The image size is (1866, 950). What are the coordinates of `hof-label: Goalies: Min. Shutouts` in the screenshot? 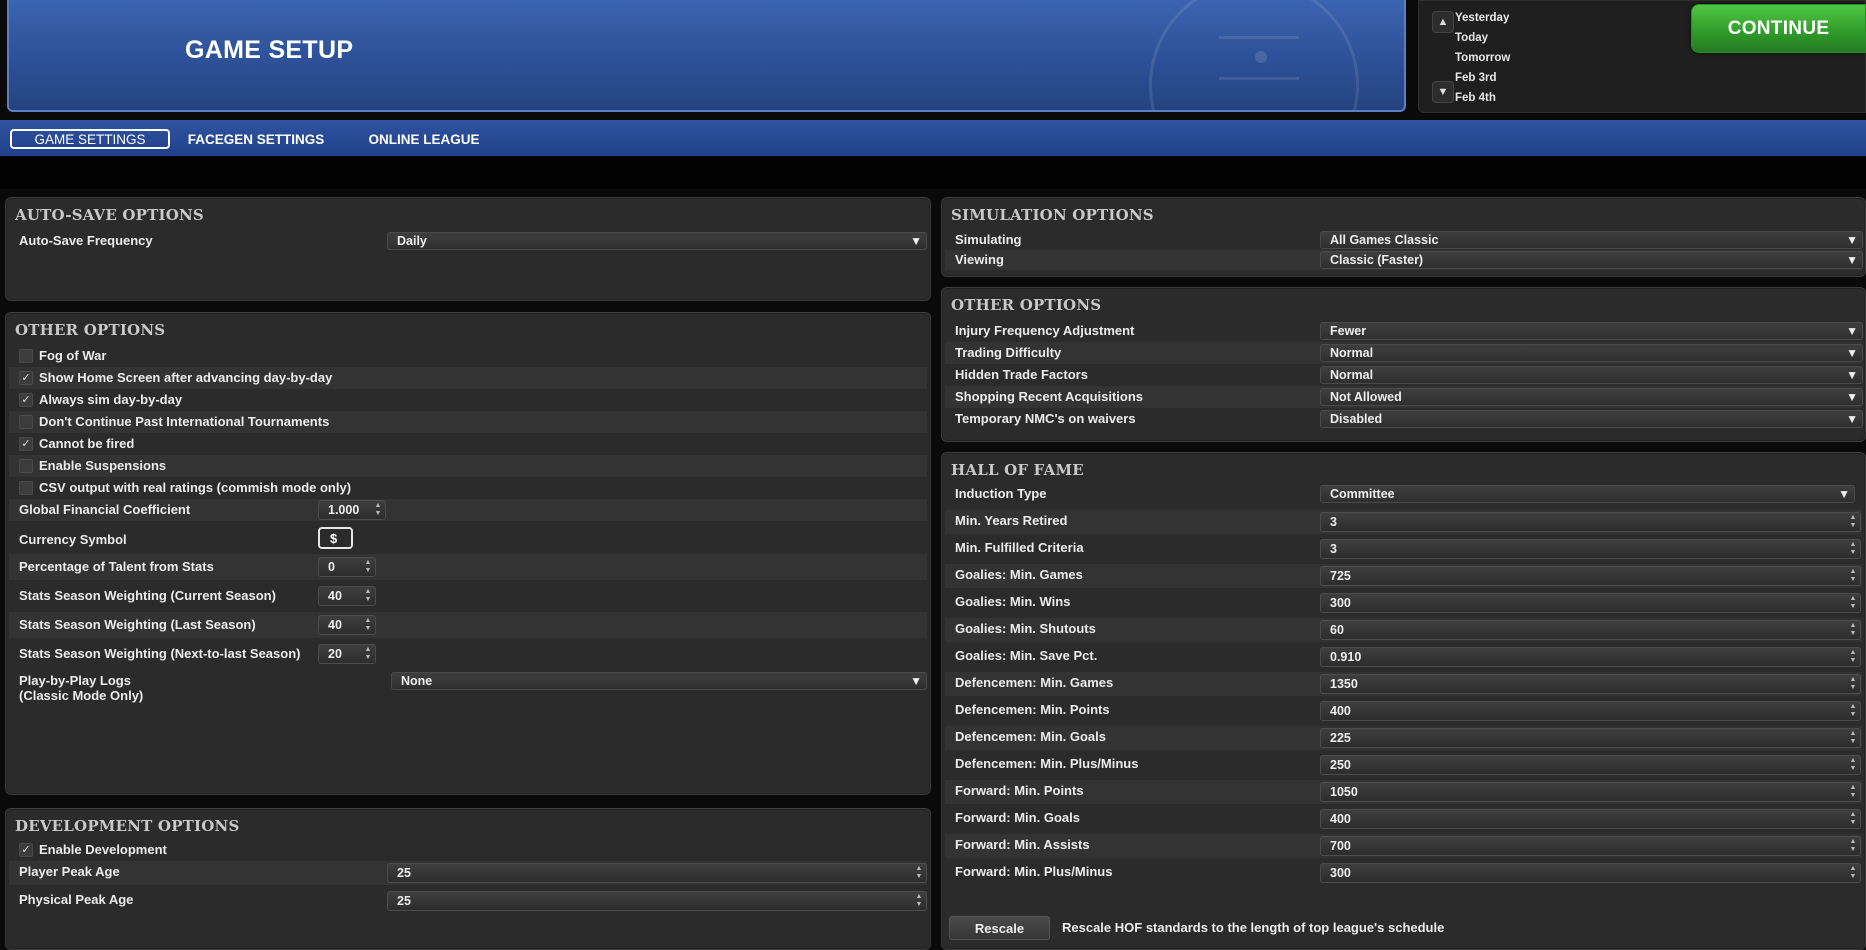 It's located at (1025, 628).